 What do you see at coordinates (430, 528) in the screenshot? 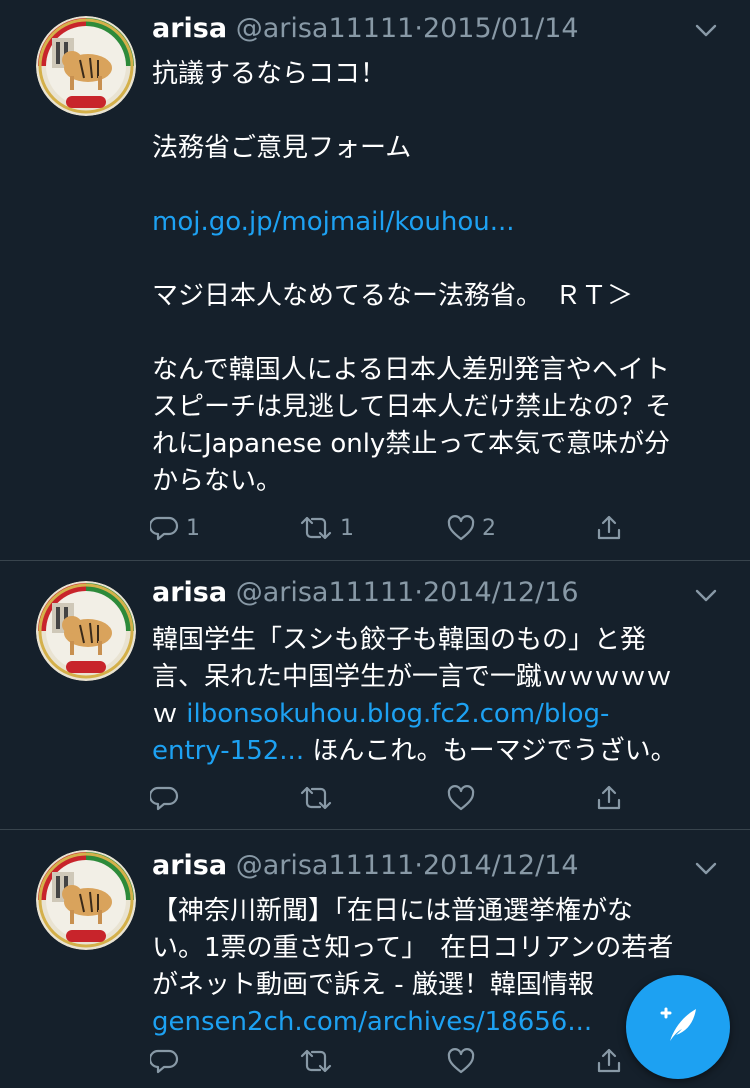
I see `tweet-actions: 1 1 2` at bounding box center [430, 528].